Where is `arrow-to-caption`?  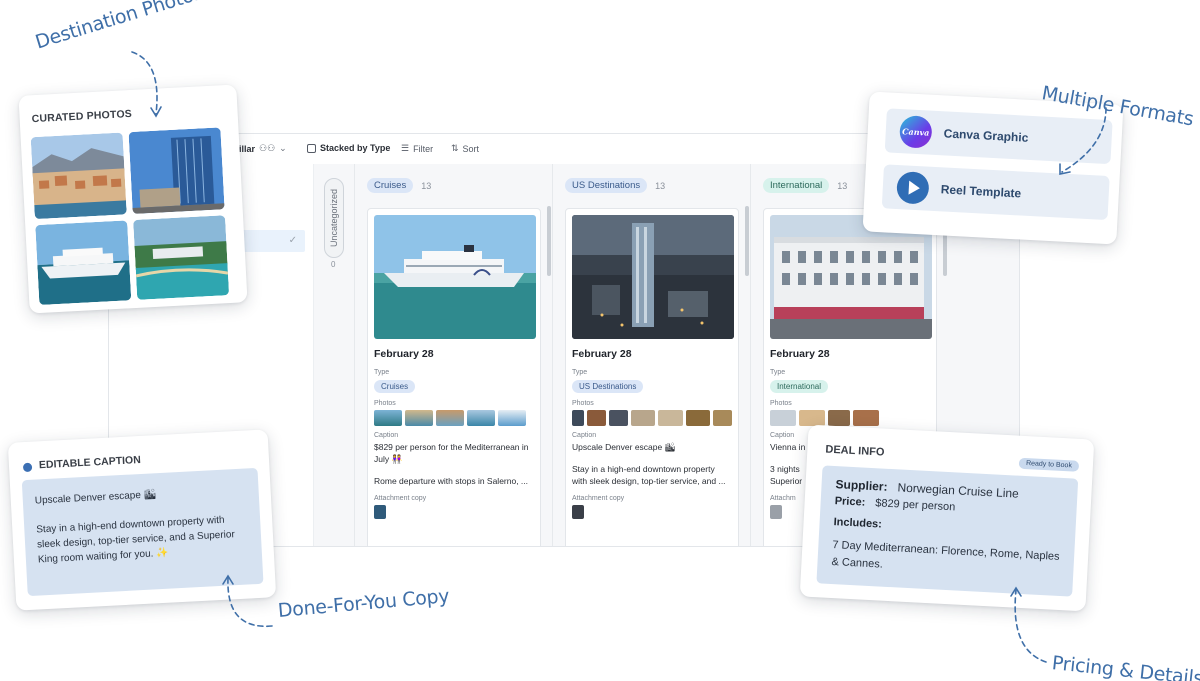 arrow-to-caption is located at coordinates (250, 602).